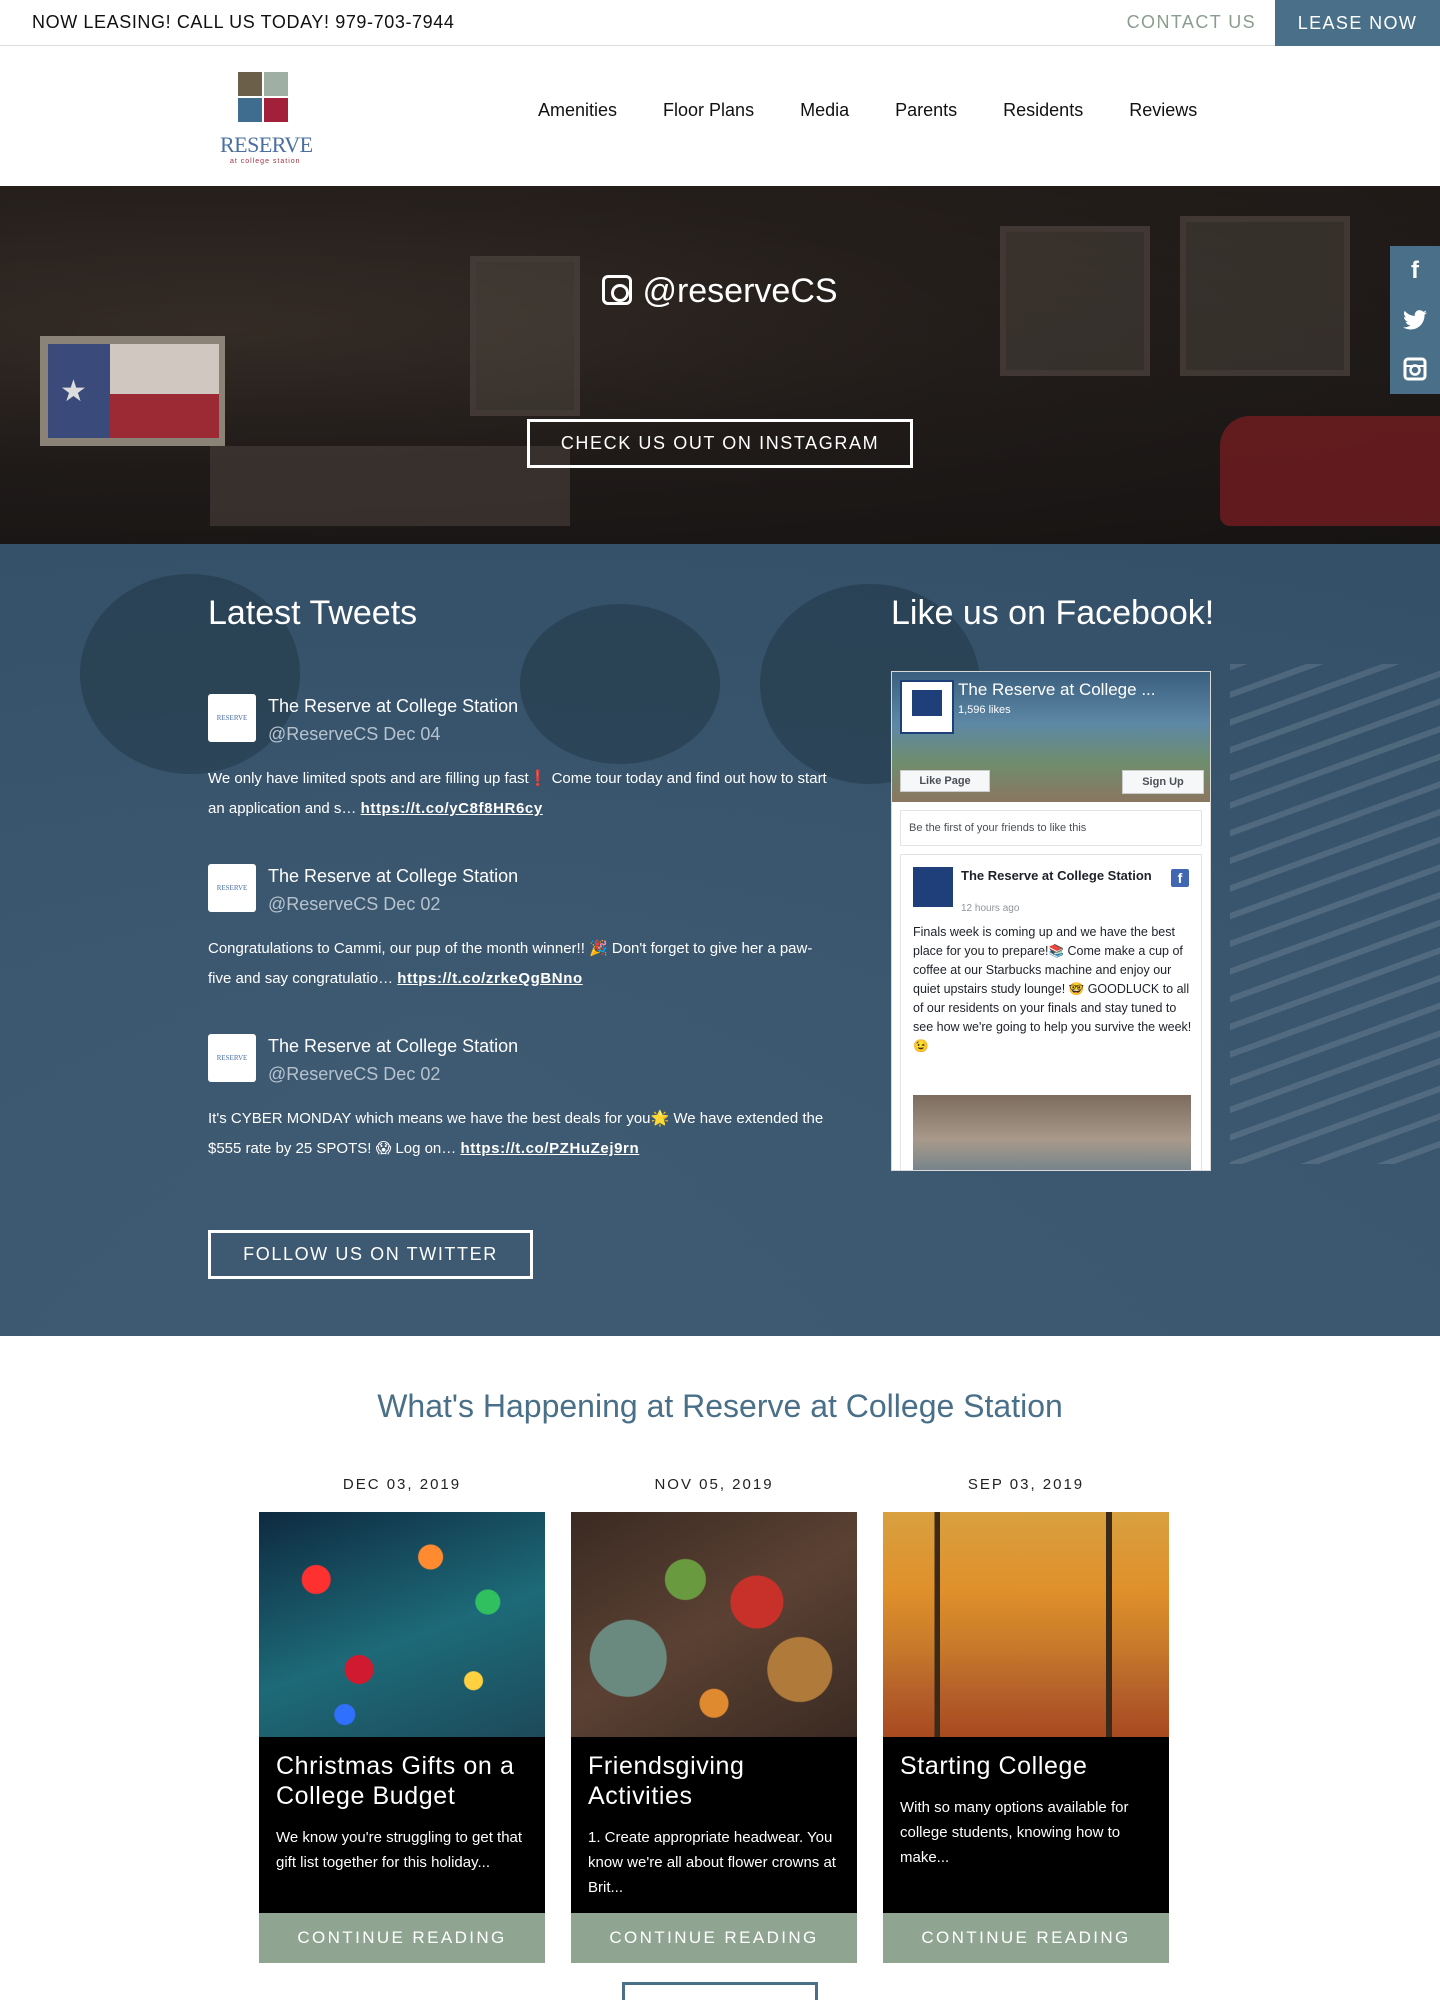 This screenshot has width=1440, height=2000. Describe the element at coordinates (1415, 270) in the screenshot. I see `facebook-icon: f` at that location.